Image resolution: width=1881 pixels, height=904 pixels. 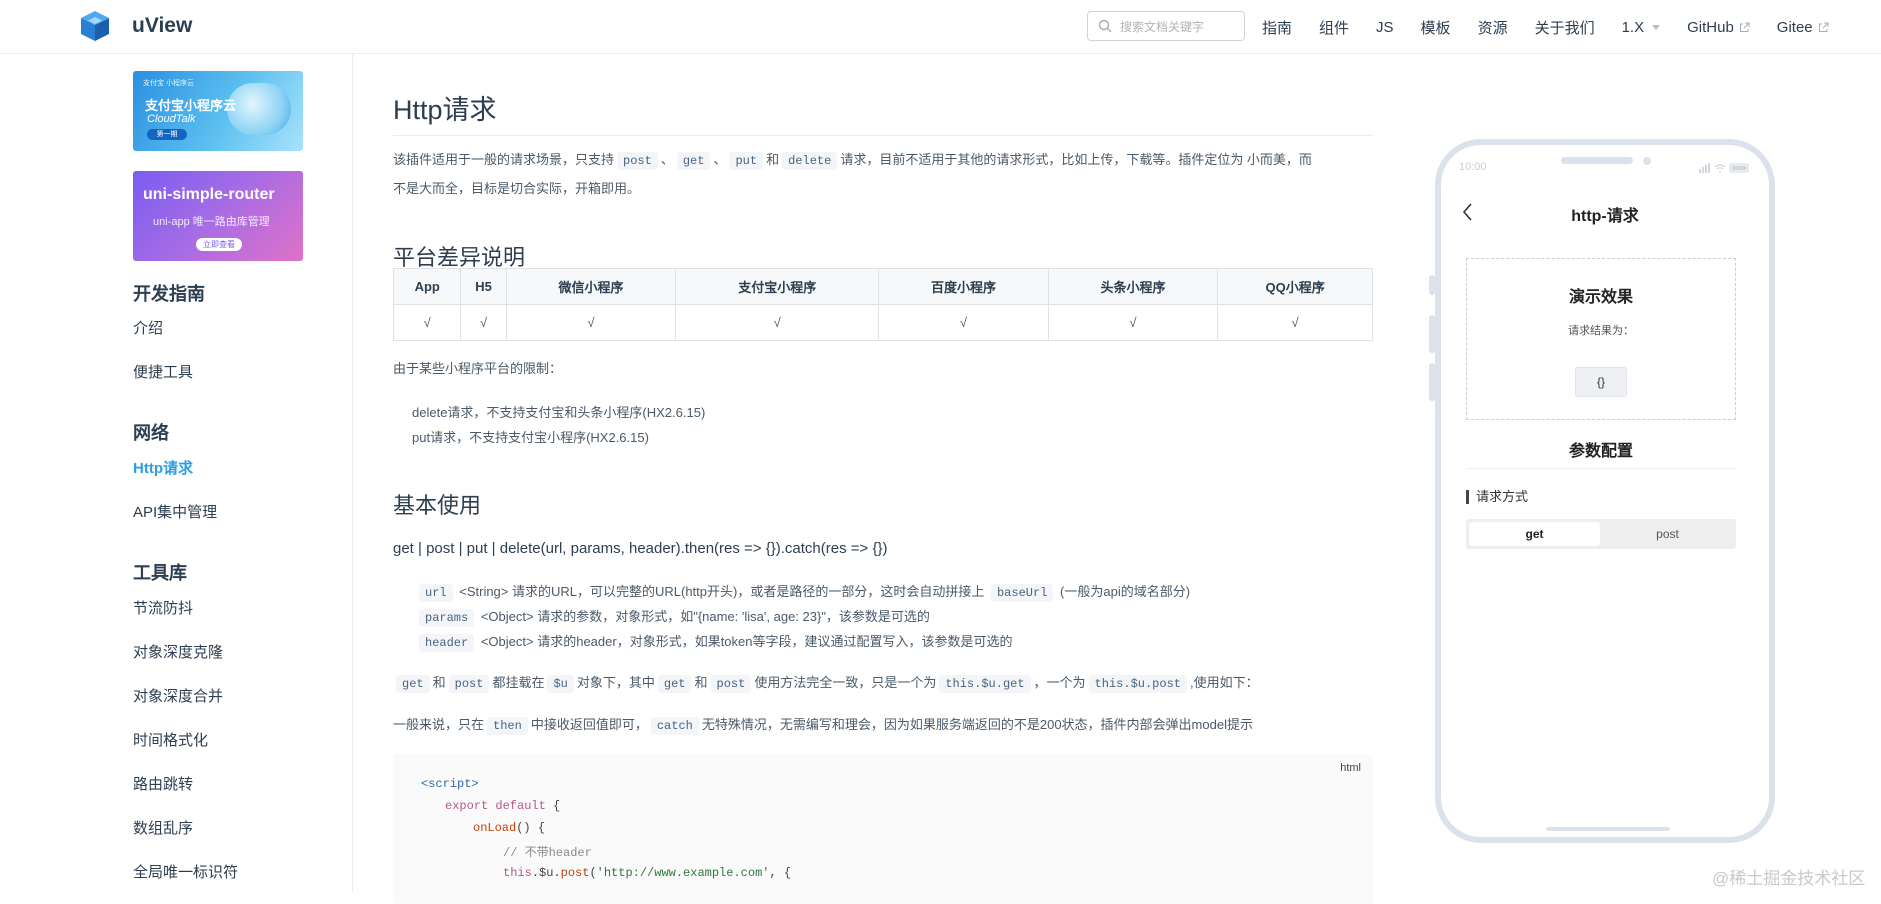 I want to click on mounted-text: 都挂载在, so click(x=518, y=682).